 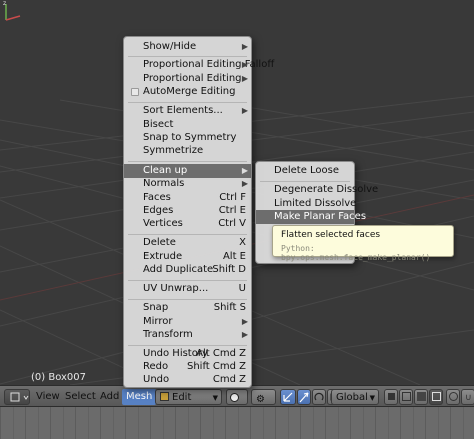 What do you see at coordinates (187, 224) in the screenshot?
I see `menu-item-vertices: Vertices Ctrl V` at bounding box center [187, 224].